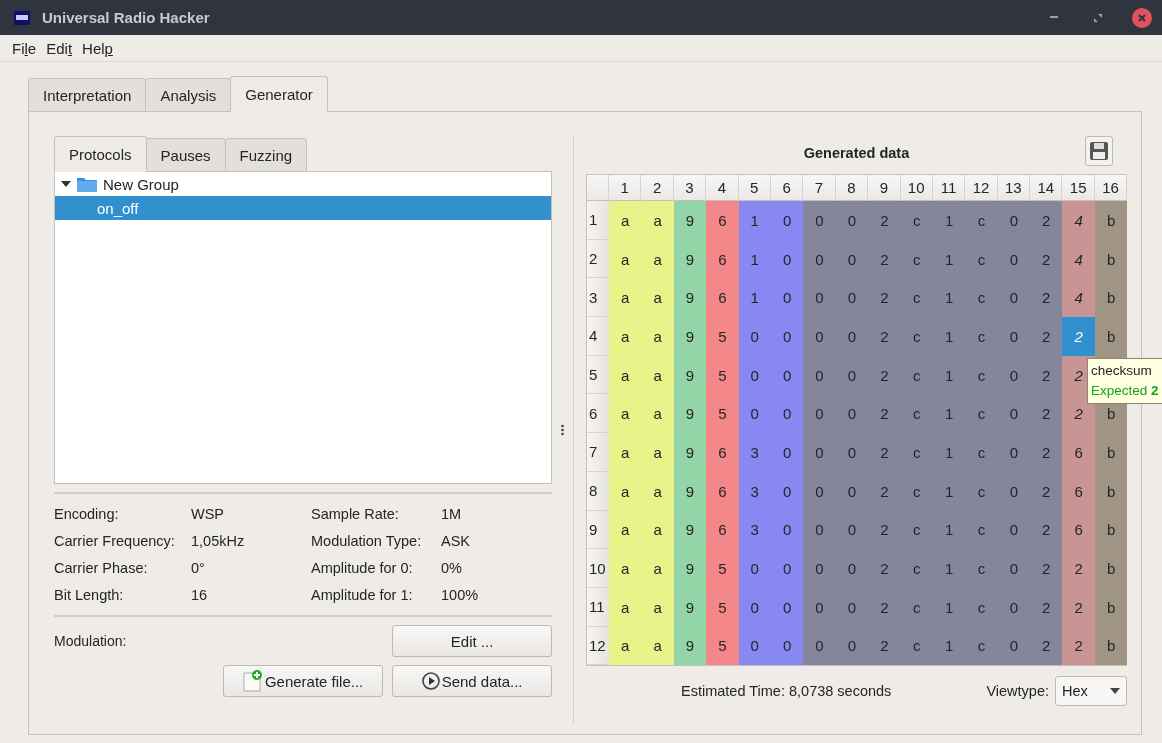 The image size is (1162, 743). Describe the element at coordinates (625, 188) in the screenshot. I see `column-header: 1` at that location.